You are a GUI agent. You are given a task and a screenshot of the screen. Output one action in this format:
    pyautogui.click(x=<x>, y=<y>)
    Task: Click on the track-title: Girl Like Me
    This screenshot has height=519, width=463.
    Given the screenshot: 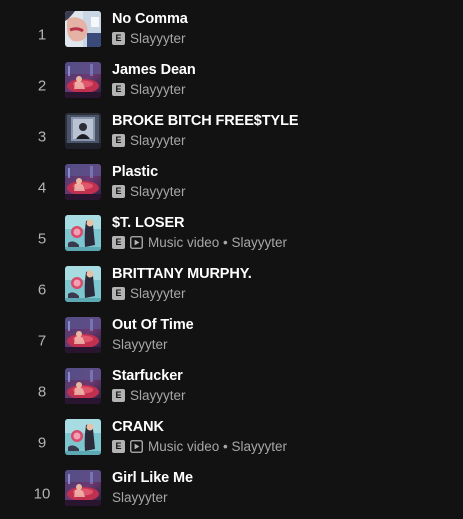 What is the action you would take?
    pyautogui.click(x=282, y=478)
    